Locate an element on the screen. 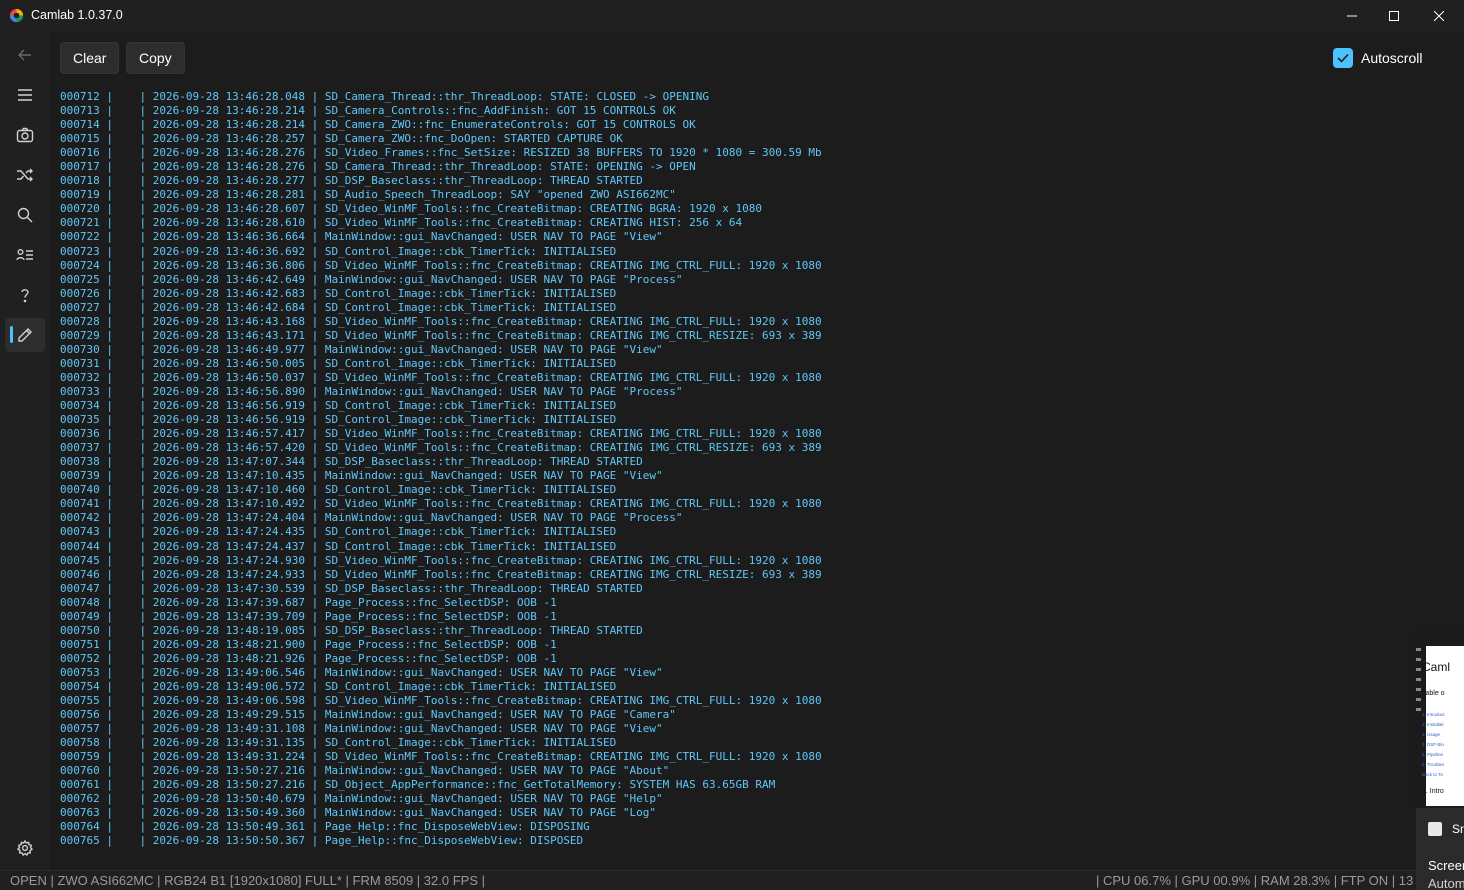 The height and width of the screenshot is (890, 1464). nav-item-camera is located at coordinates (25, 135).